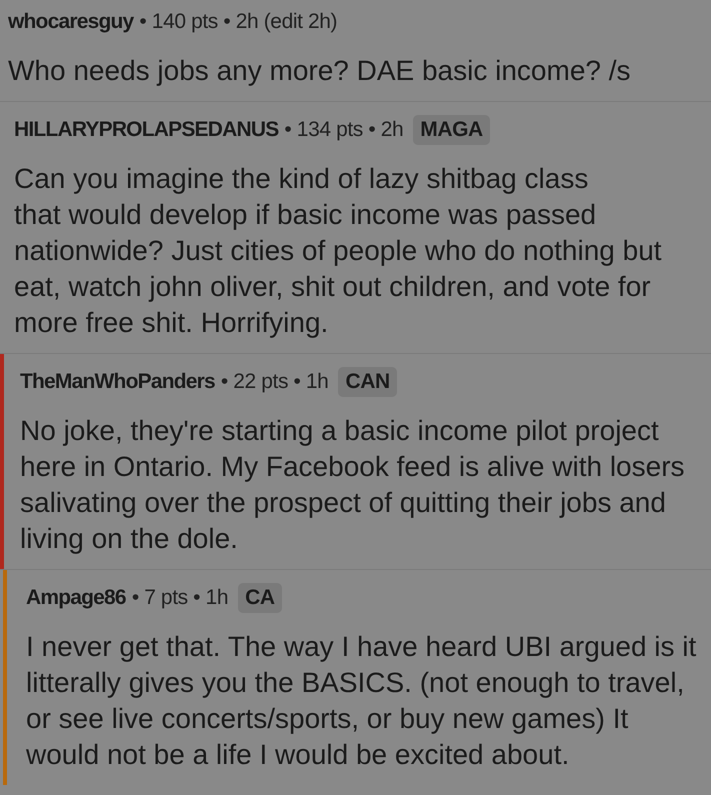  What do you see at coordinates (367, 382) in the screenshot?
I see `user-flair: CAN` at bounding box center [367, 382].